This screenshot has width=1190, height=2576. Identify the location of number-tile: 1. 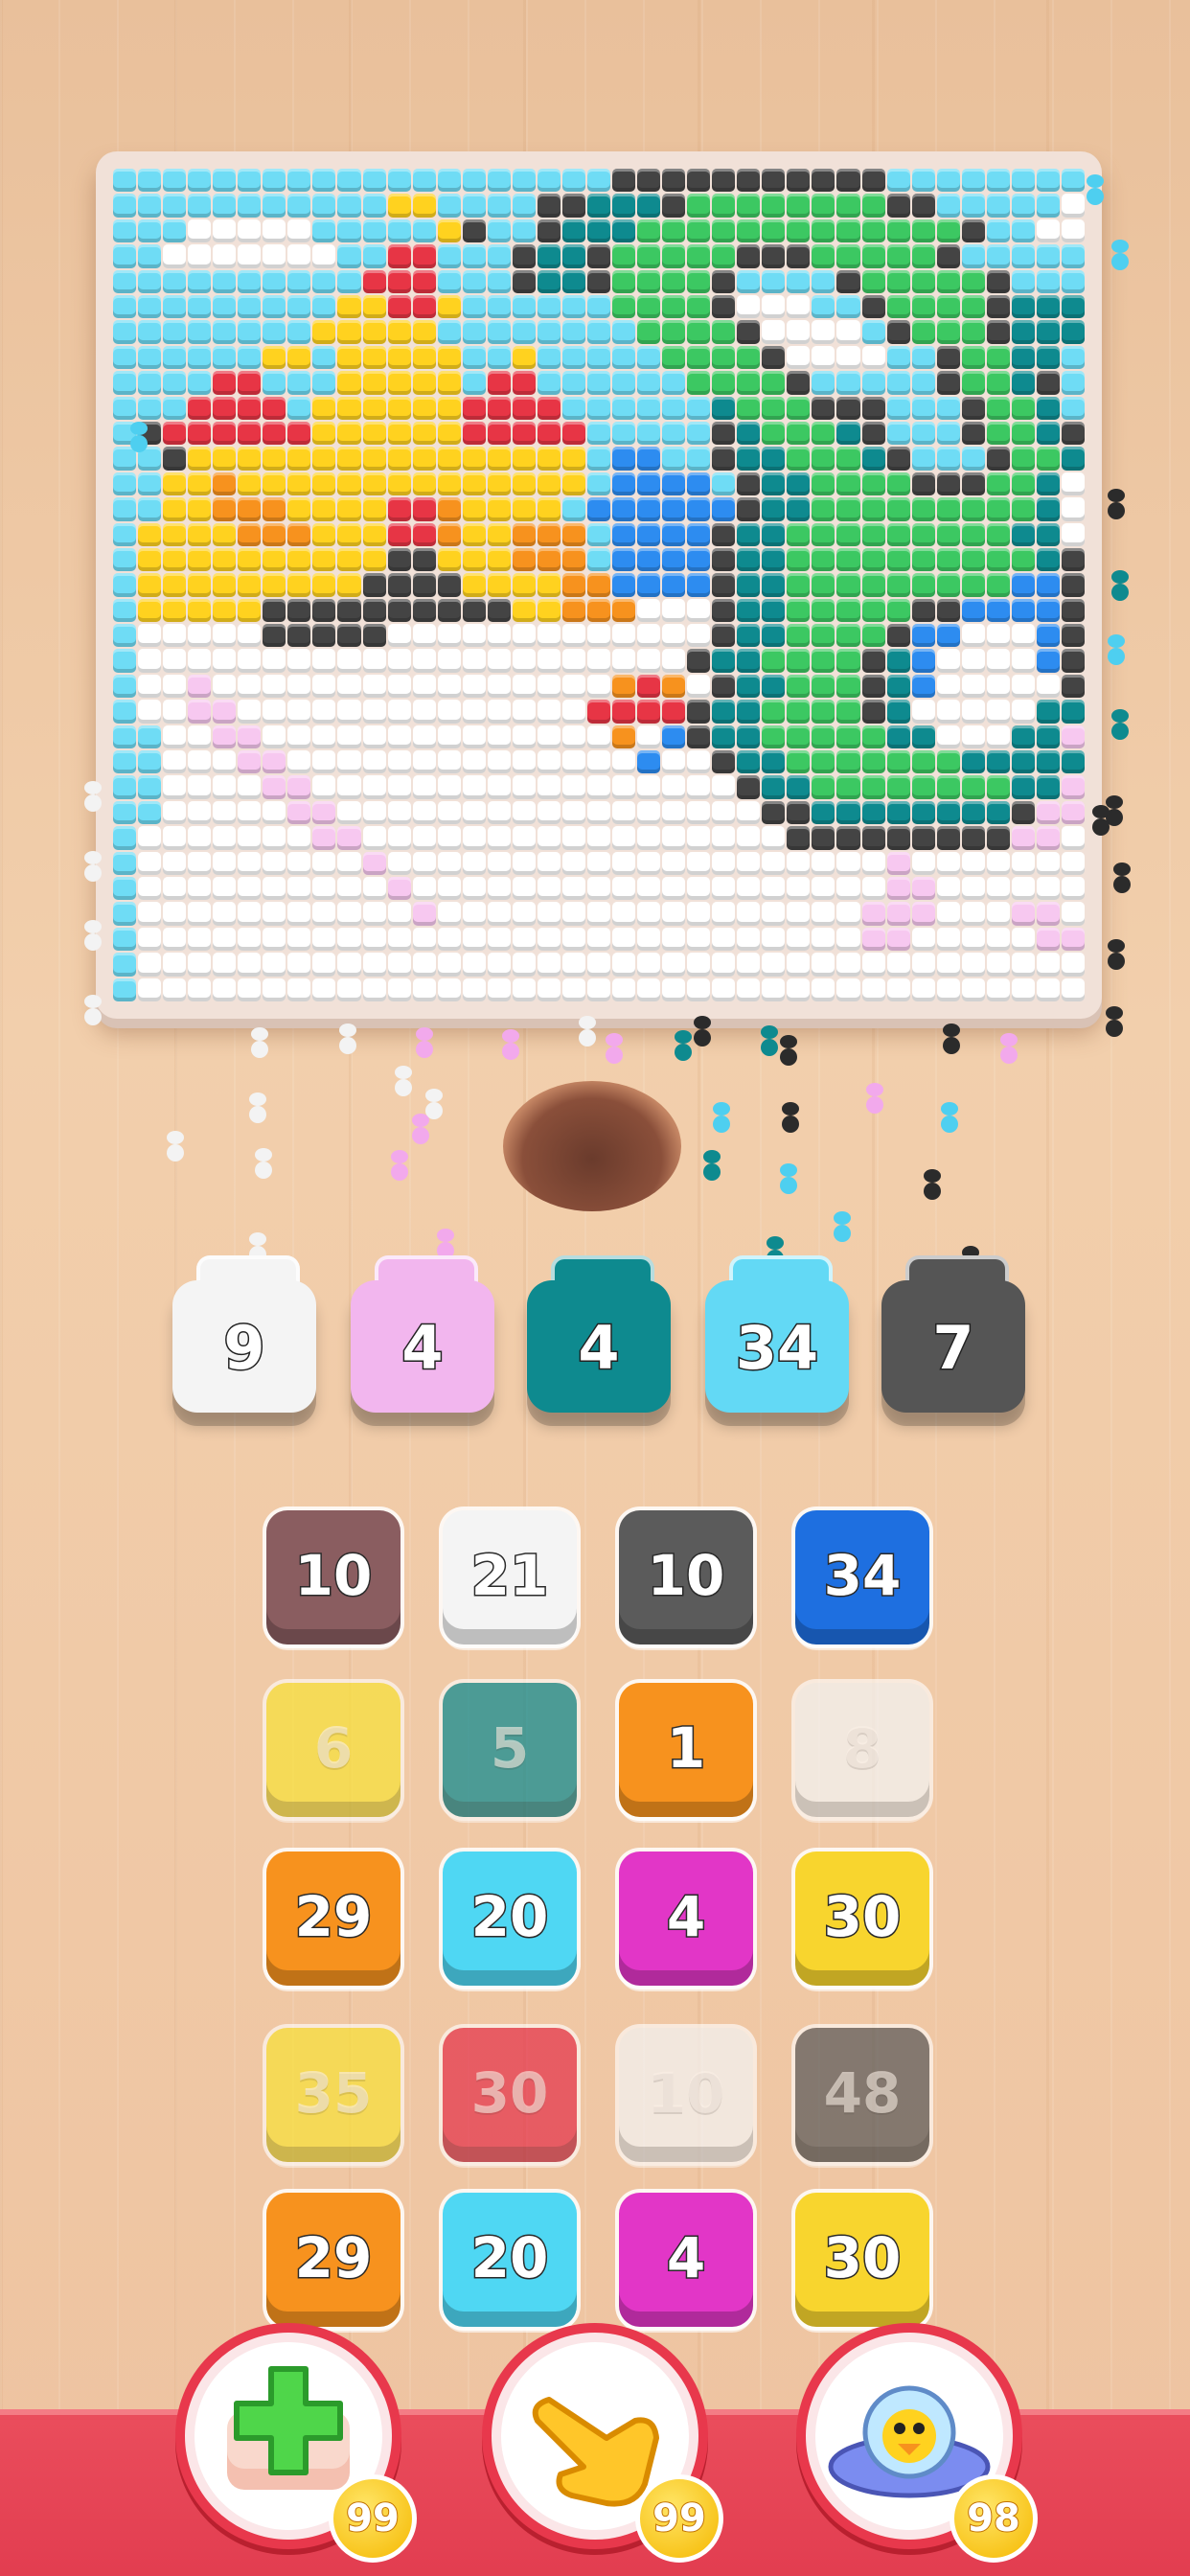
(686, 1750).